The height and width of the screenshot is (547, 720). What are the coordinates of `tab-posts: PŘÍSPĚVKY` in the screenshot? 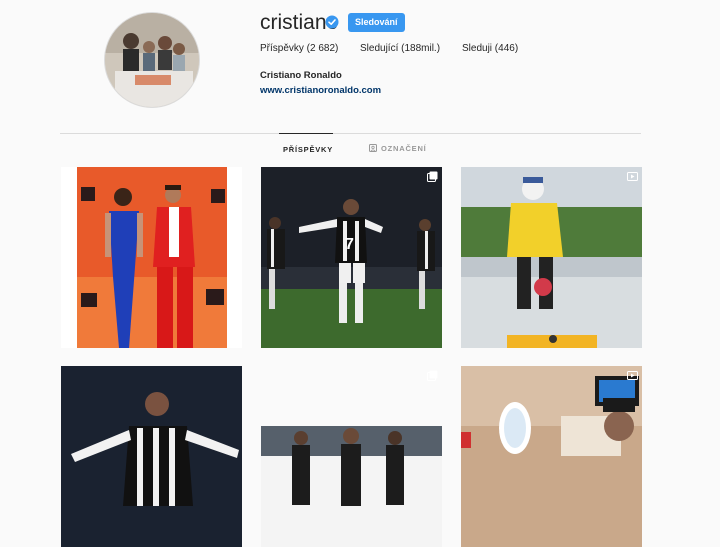 It's located at (306, 148).